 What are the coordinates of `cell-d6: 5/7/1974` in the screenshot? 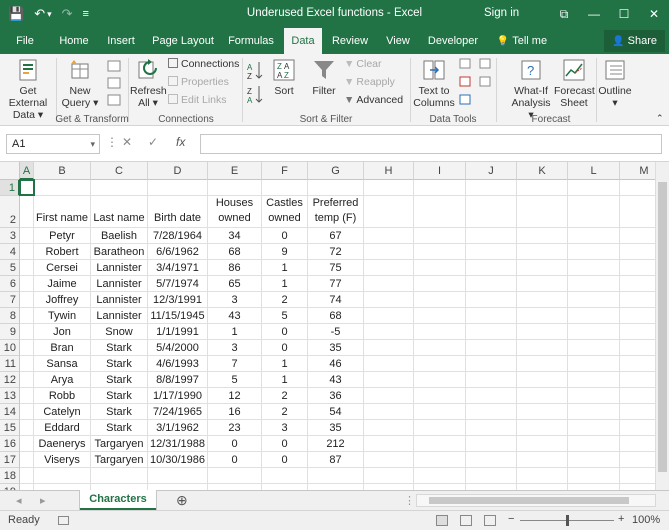 It's located at (178, 284).